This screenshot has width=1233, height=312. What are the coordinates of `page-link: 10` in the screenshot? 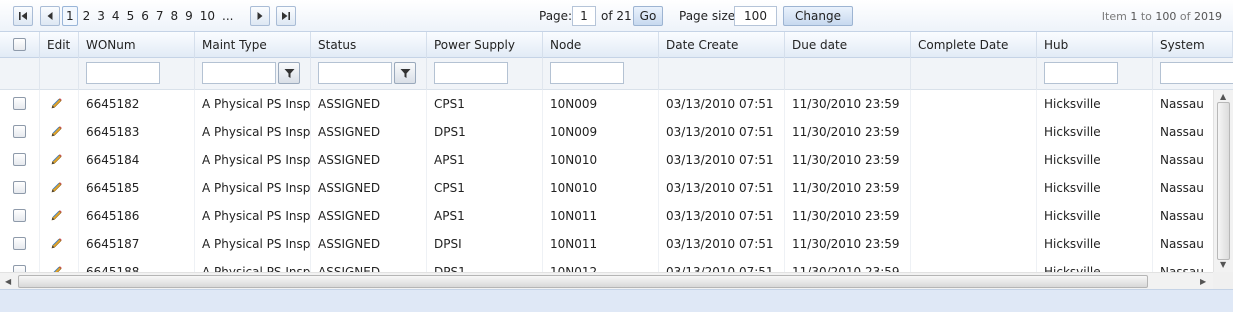 It's located at (207, 16).